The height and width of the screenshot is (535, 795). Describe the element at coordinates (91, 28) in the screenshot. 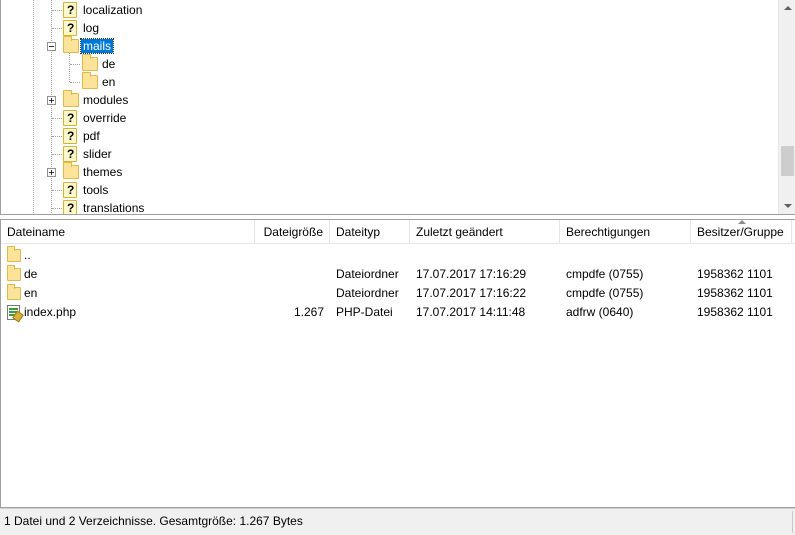

I see `tree-item-label: log` at that location.